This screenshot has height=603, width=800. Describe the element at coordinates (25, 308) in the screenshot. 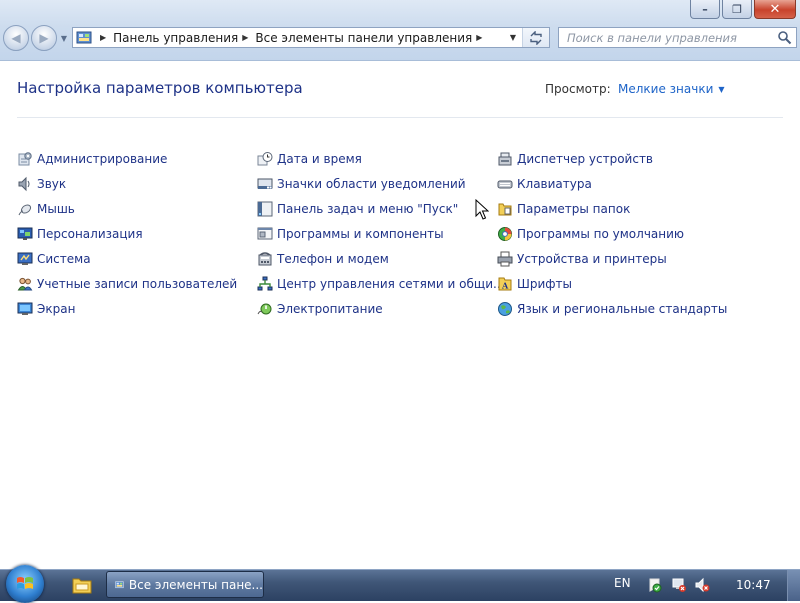

I see `display-icon` at that location.